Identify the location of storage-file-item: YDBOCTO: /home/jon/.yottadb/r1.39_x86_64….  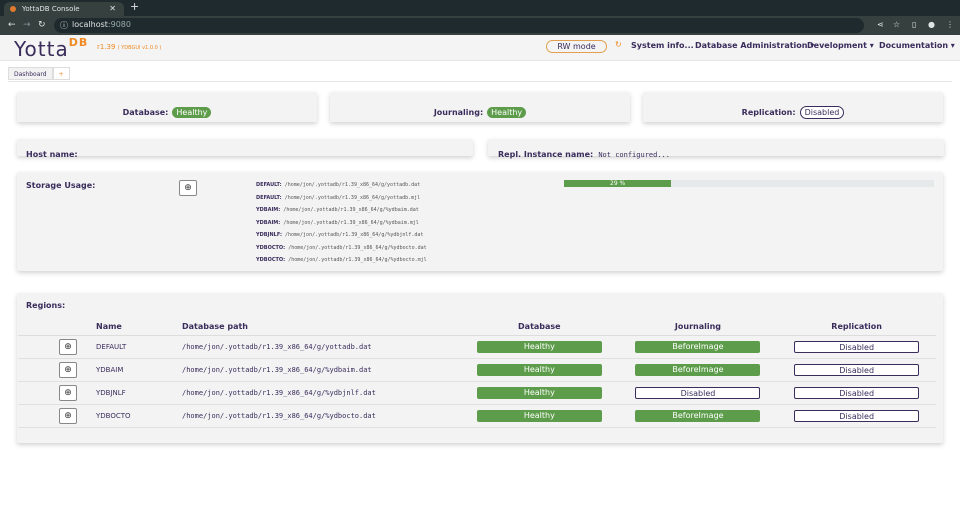
(341, 251).